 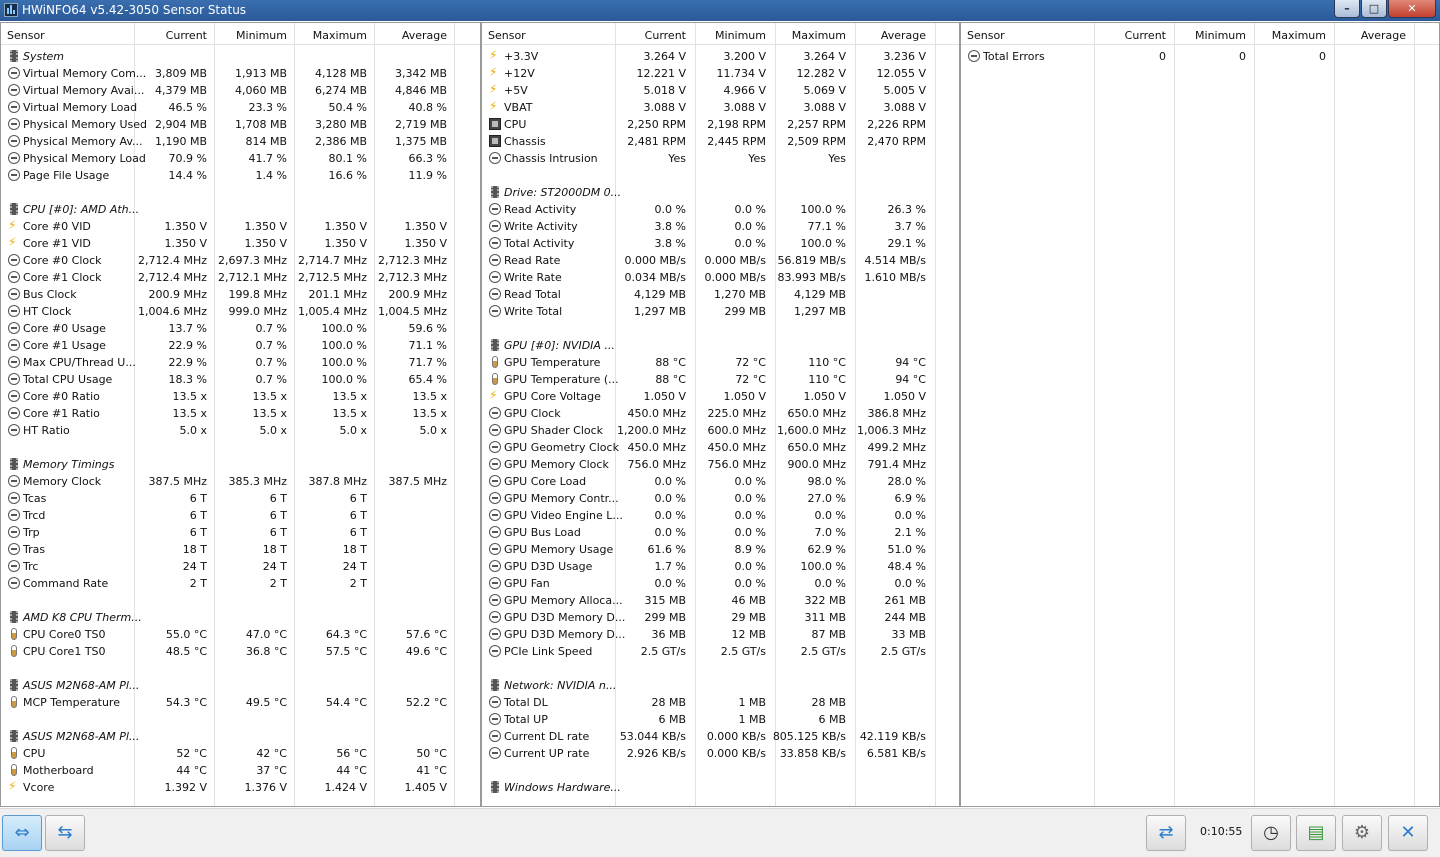 I want to click on sensor-row: Motherboard 44 °C 37 °C 44 °C 41 °C, so click(x=240, y=771).